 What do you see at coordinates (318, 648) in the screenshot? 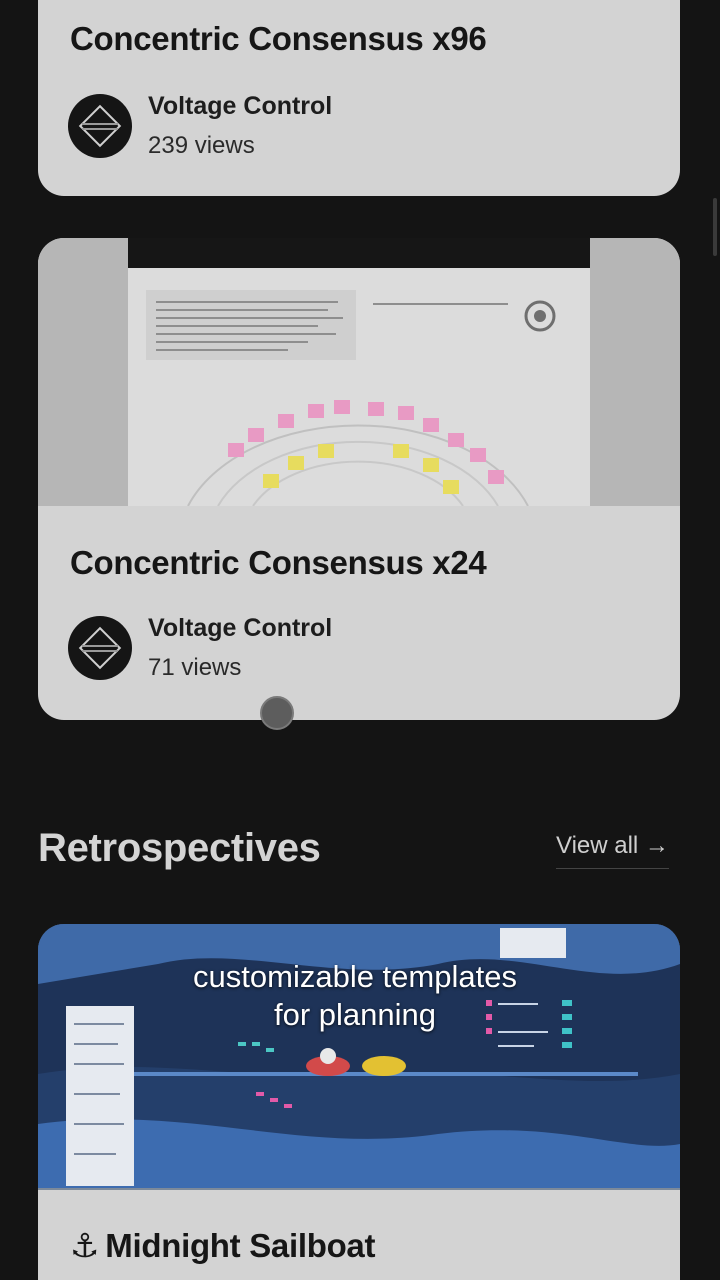
I see `card-author: Voltage Control 71 views` at bounding box center [318, 648].